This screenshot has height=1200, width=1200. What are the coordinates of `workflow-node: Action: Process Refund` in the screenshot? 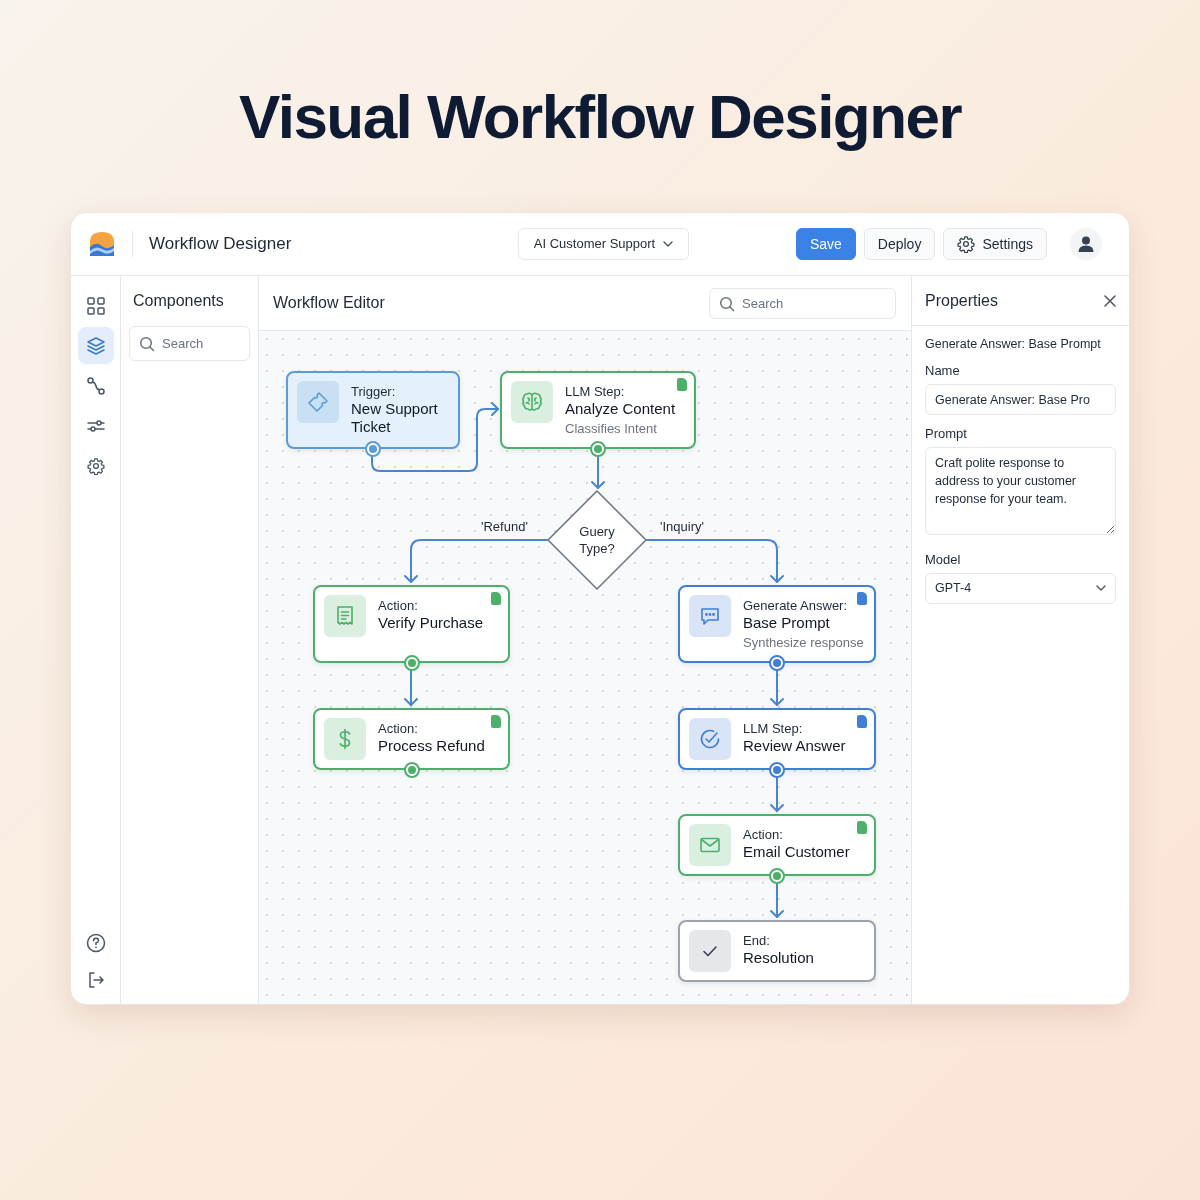 It's located at (411, 739).